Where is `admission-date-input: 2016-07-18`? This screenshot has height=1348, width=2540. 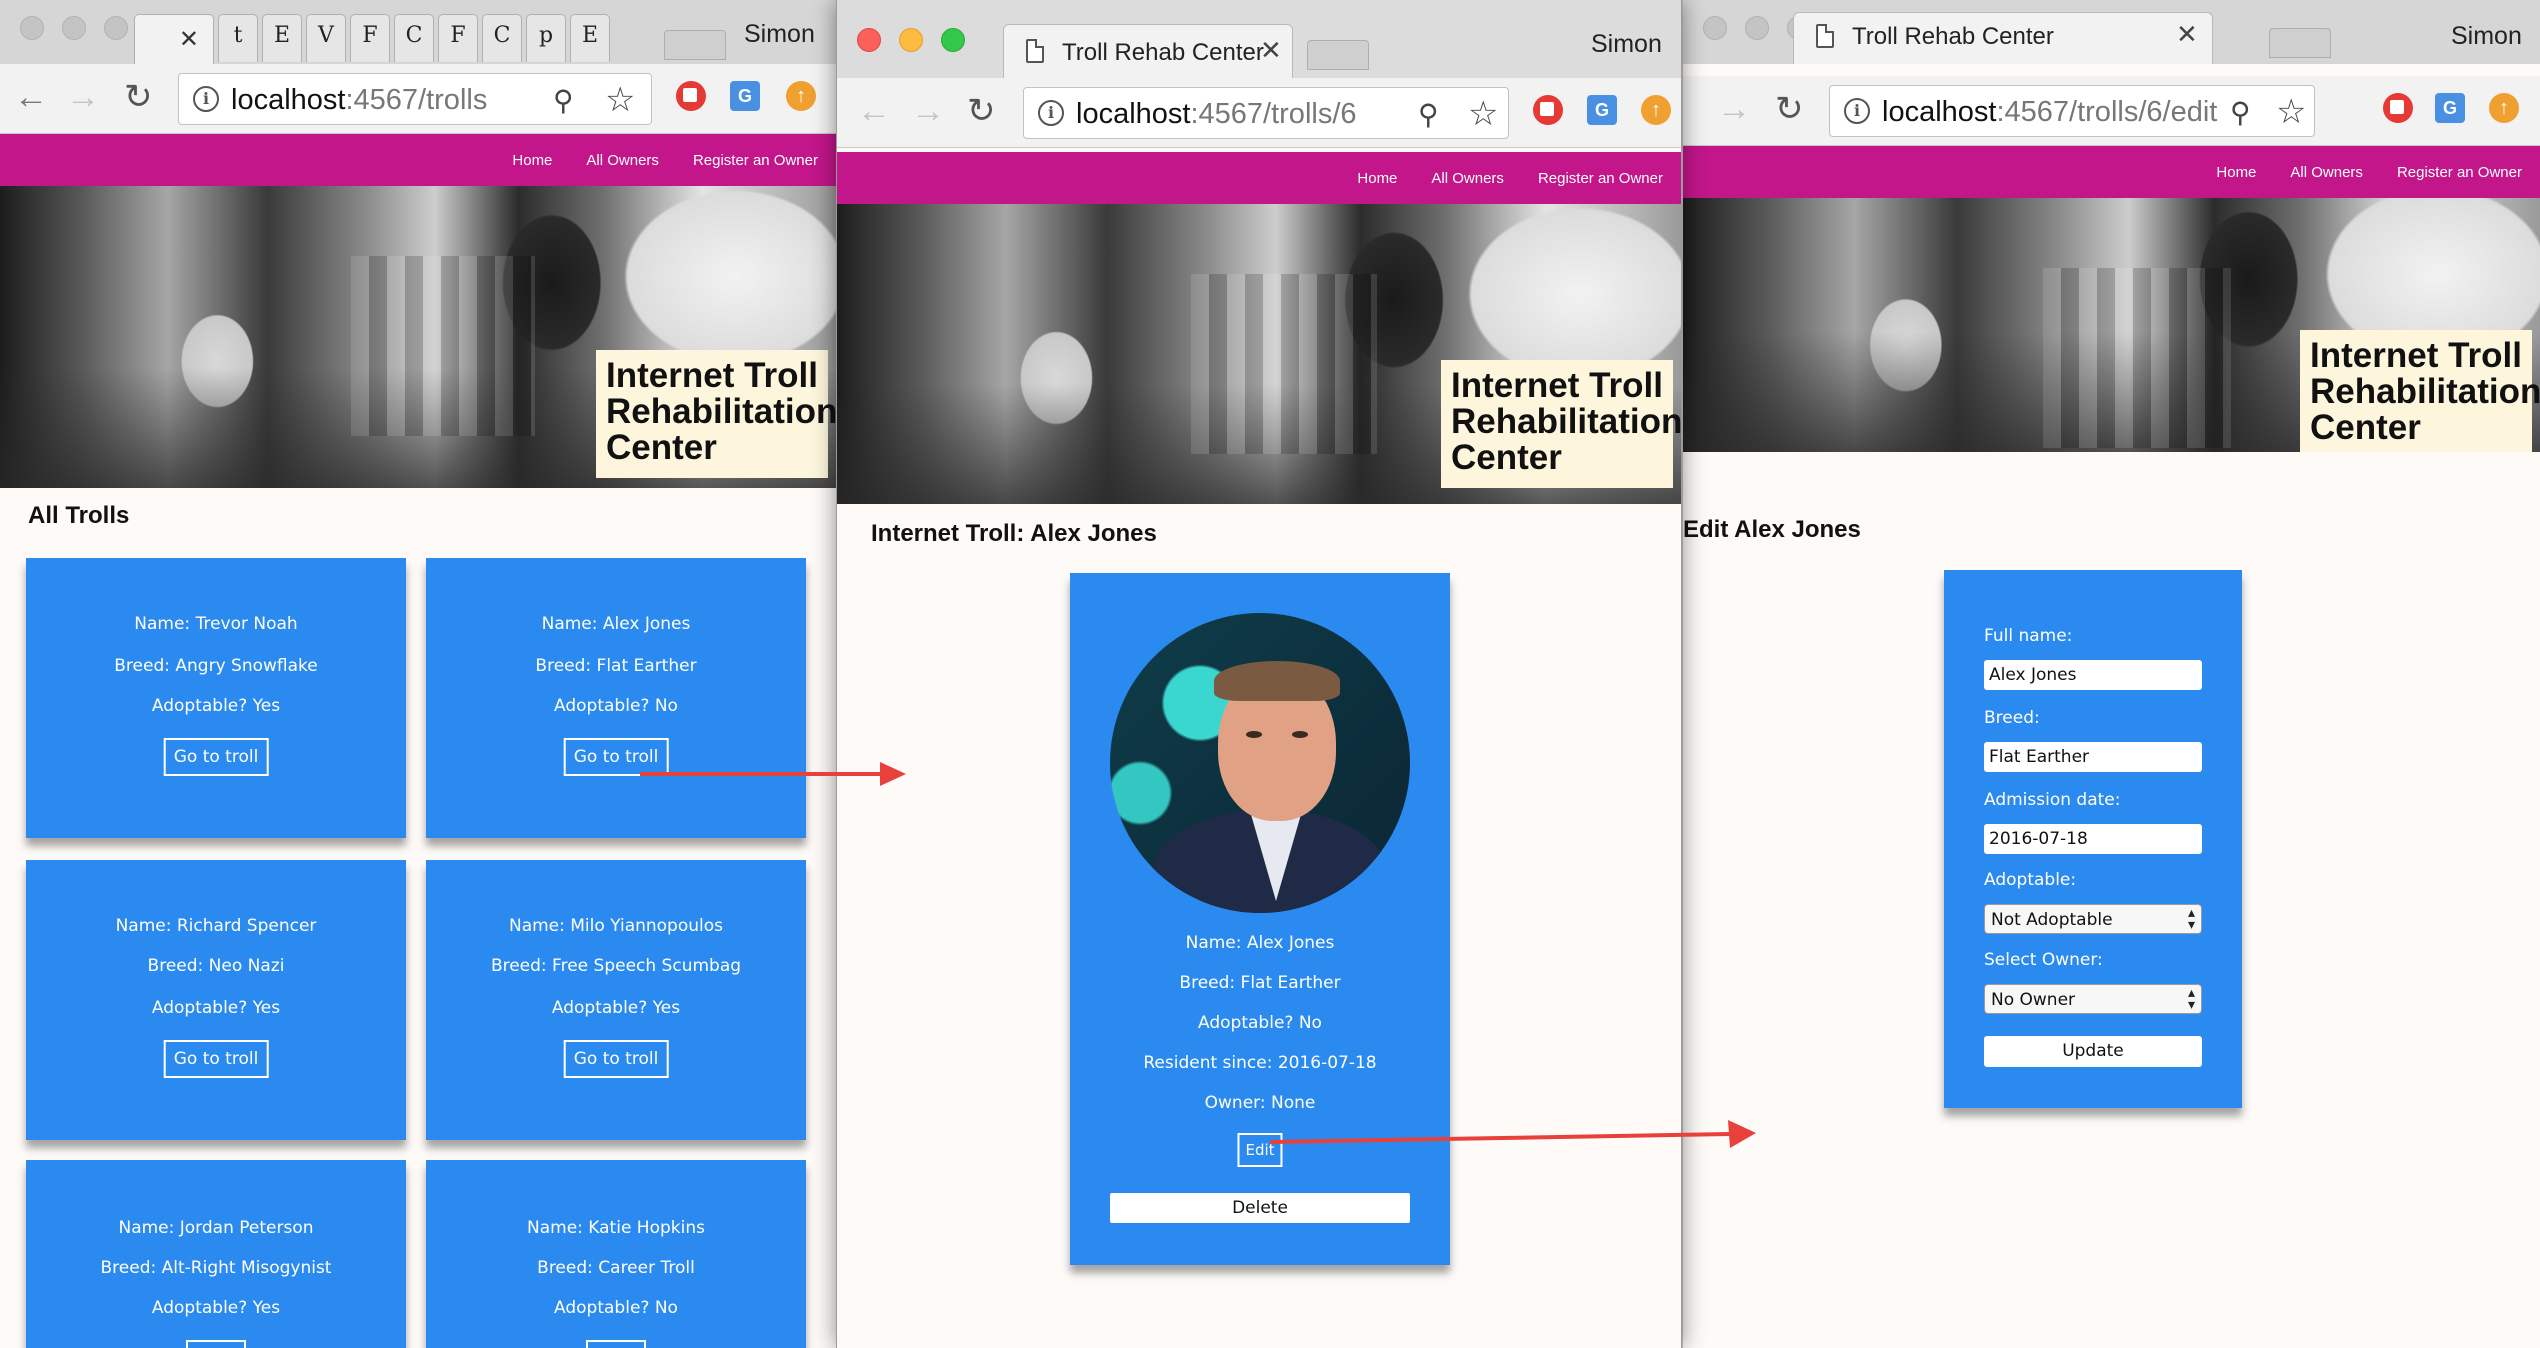
admission-date-input: 2016-07-18 is located at coordinates (2093, 839).